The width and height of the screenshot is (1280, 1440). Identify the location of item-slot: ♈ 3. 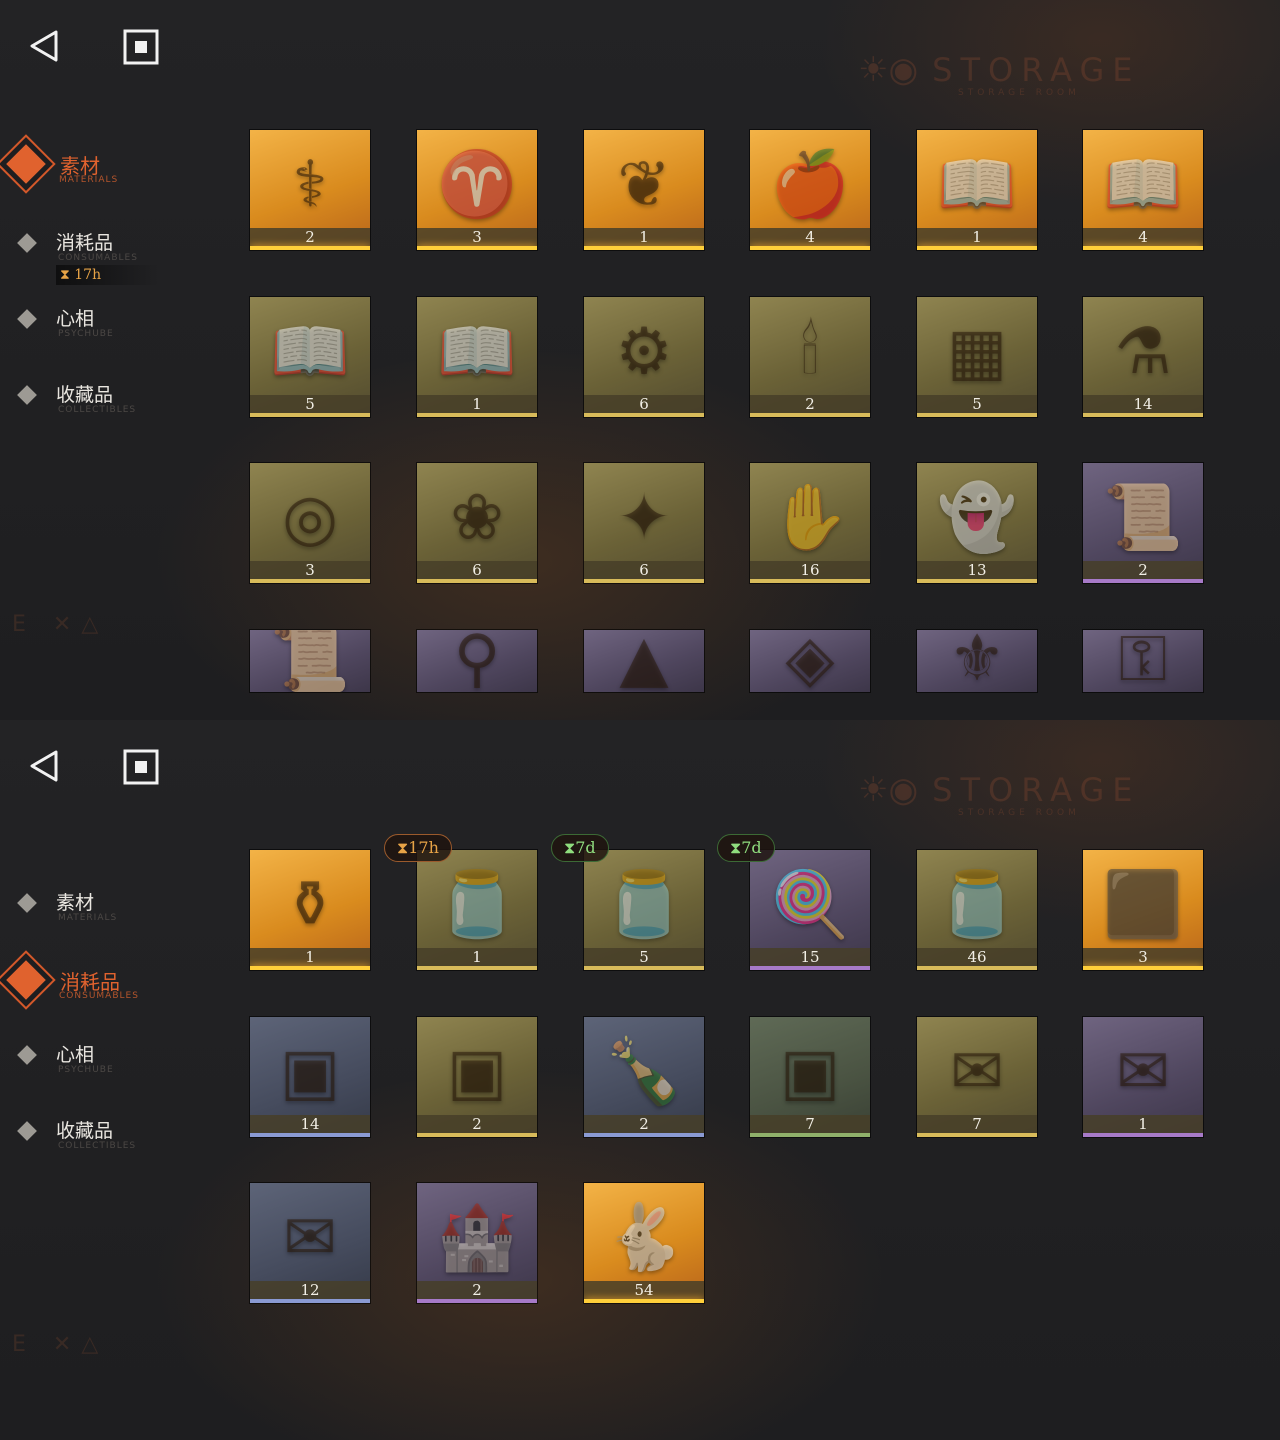
(477, 190).